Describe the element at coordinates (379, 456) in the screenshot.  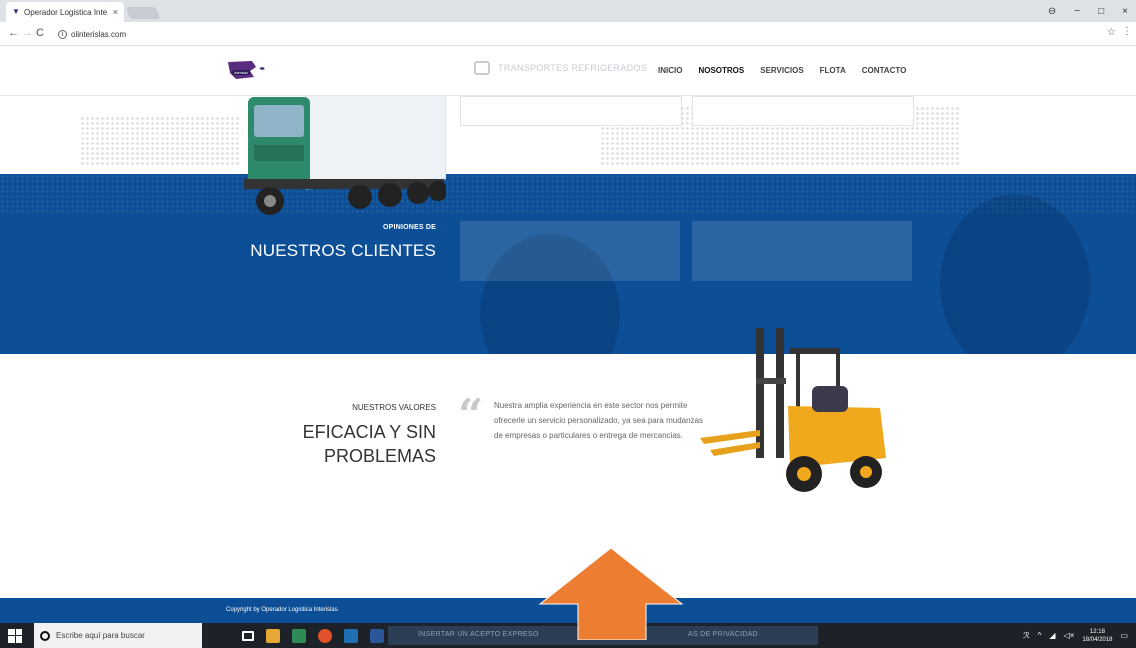
I see `values-title-line2: PROBLEMAS` at that location.